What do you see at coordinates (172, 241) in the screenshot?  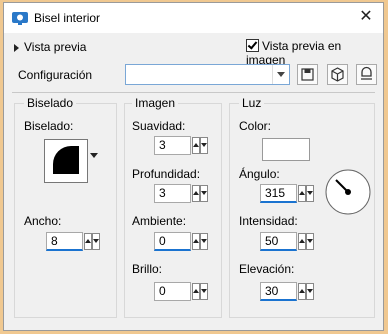 I see `ambient-input: 0` at bounding box center [172, 241].